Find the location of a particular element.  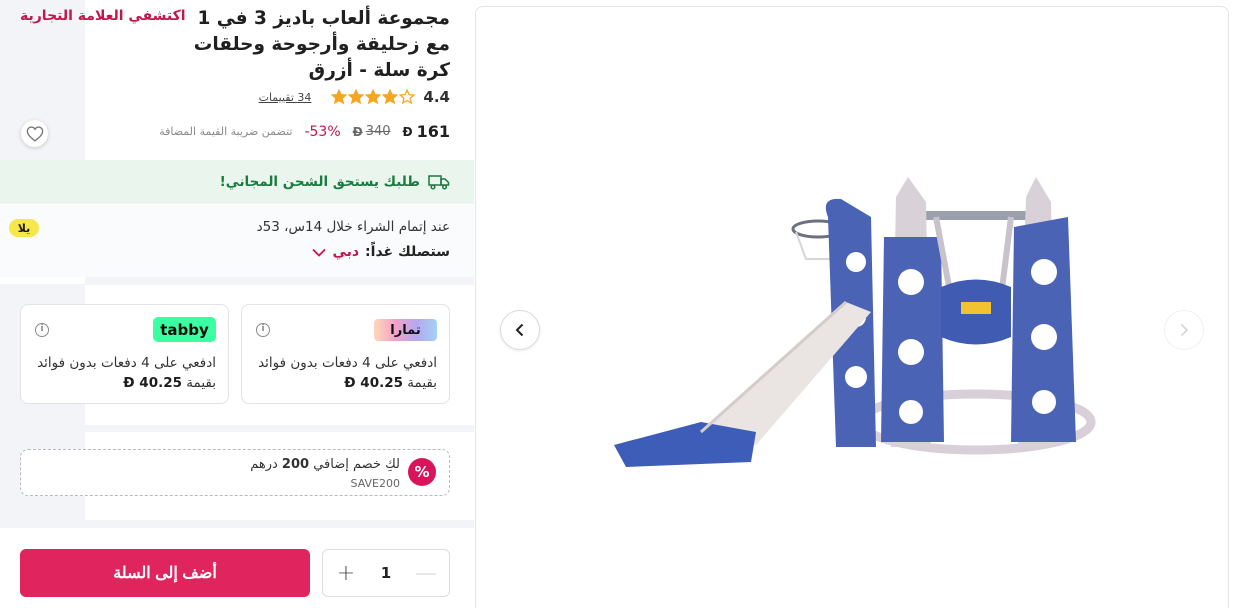

old-price: 340 Ð is located at coordinates (372, 131).